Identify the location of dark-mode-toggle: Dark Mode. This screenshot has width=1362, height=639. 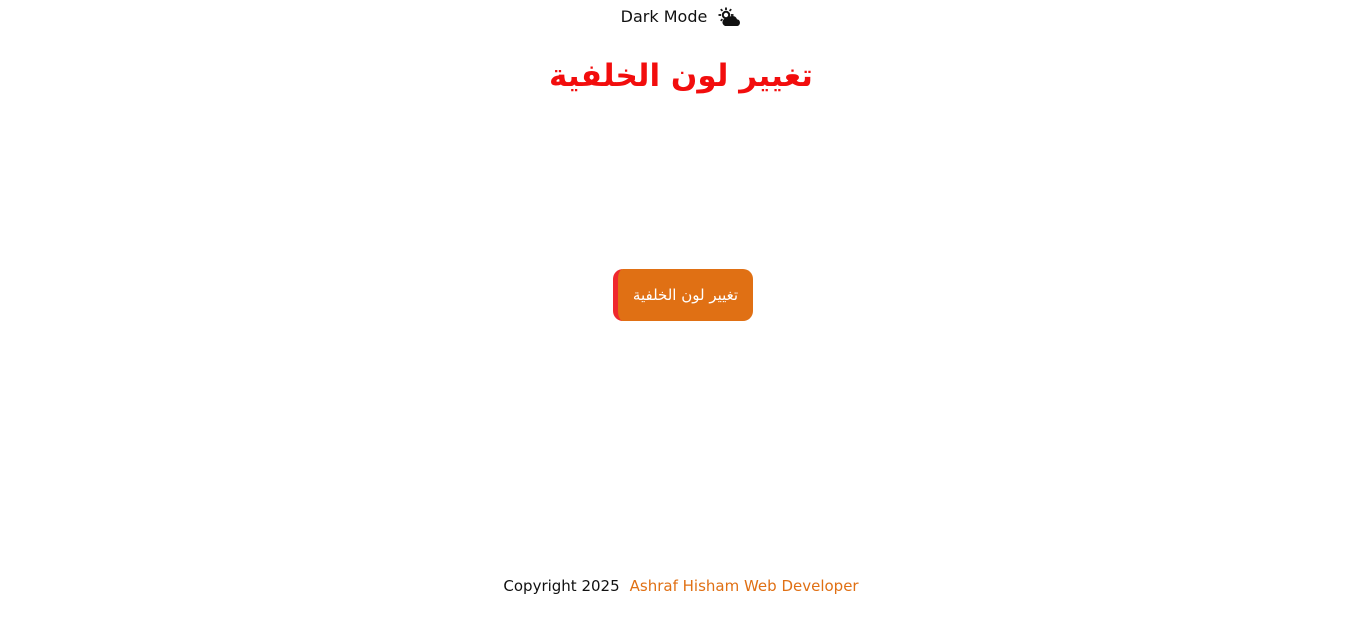
(681, 17).